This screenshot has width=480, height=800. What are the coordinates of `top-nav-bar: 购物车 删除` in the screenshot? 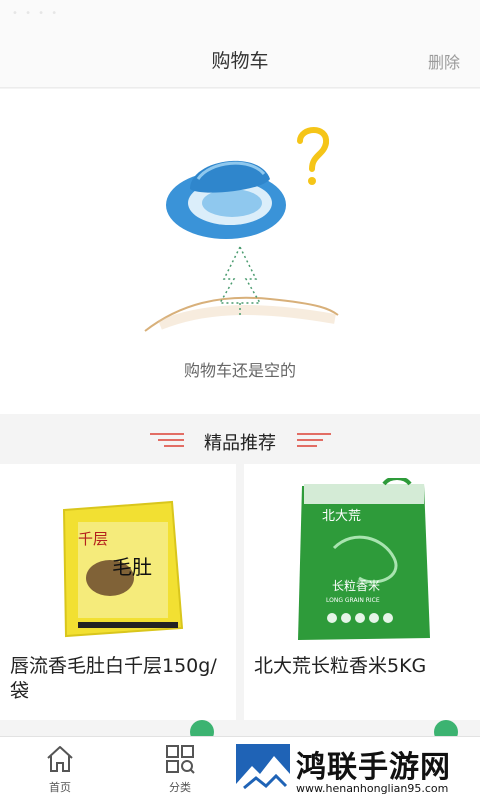 It's located at (240, 58).